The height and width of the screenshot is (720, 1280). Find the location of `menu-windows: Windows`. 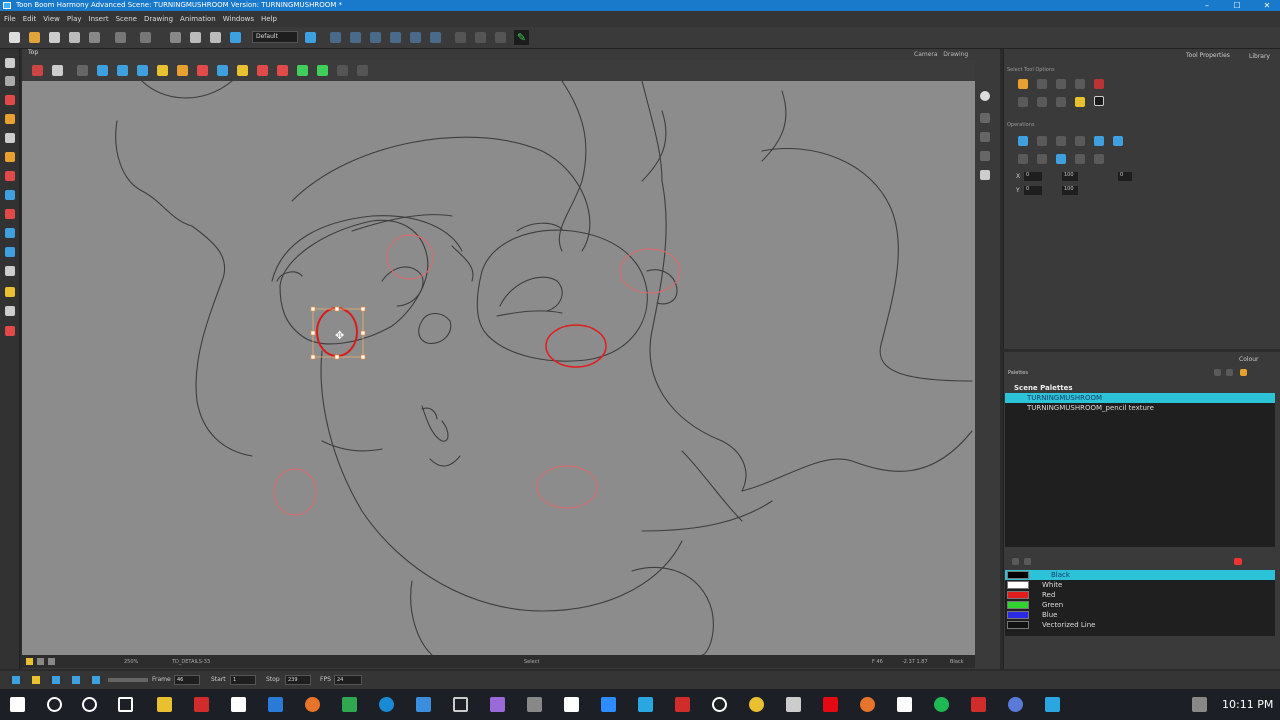

menu-windows: Windows is located at coordinates (238, 19).